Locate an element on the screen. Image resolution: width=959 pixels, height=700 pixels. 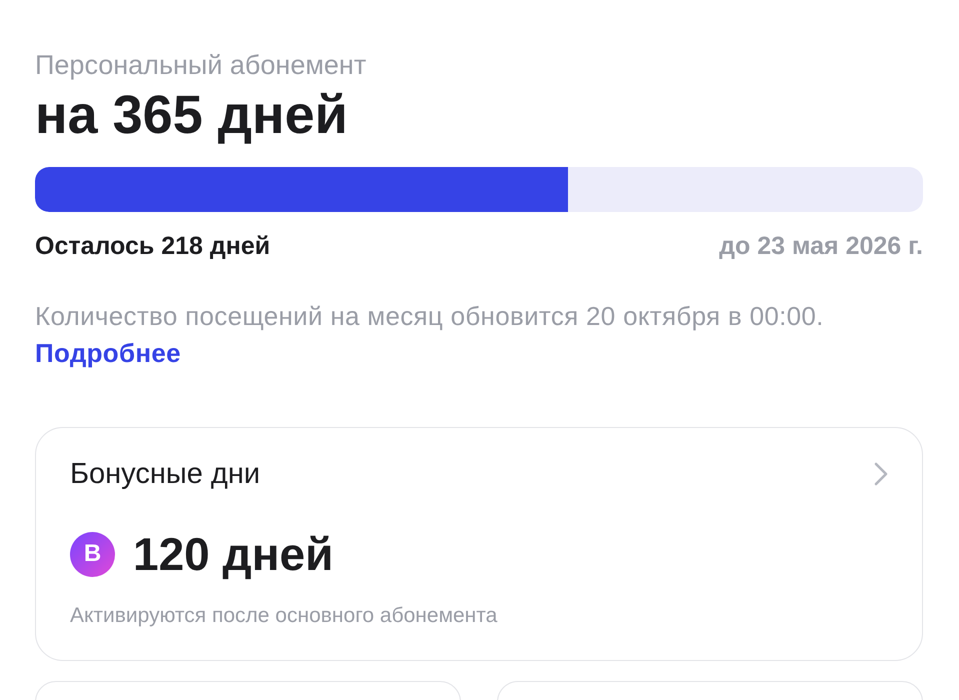
end-date: до 23 мая 2026 г. is located at coordinates (821, 246).